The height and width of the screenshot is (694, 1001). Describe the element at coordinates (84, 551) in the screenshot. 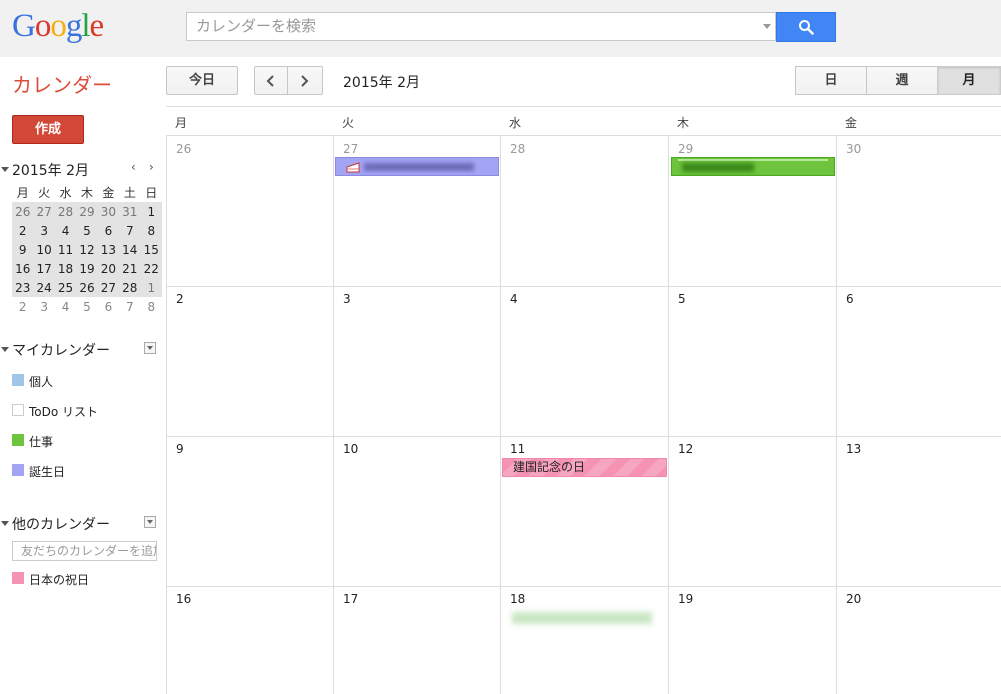

I see `add-friend-calendar-input: 友だちのカレンダーを追加` at that location.